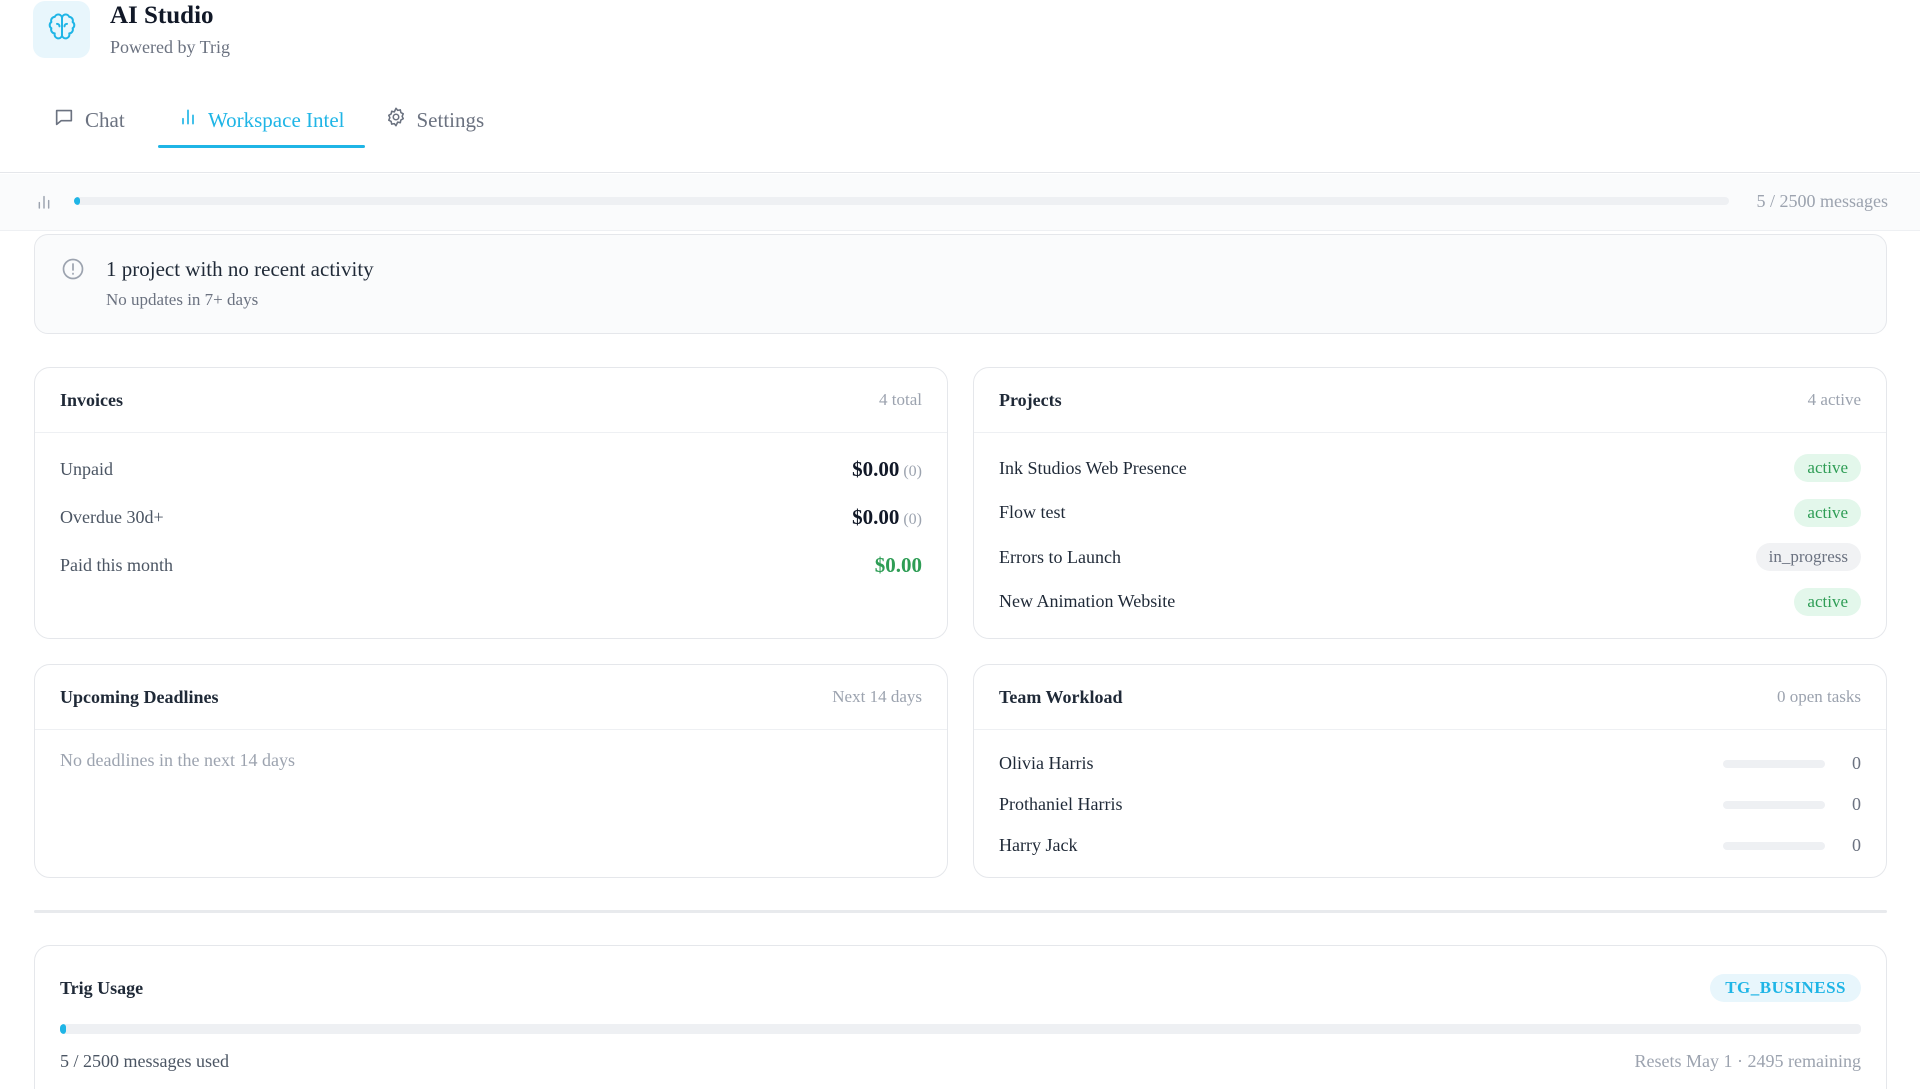 The image size is (1920, 1089). I want to click on project-row: Errors to Launch in_progress, so click(1430, 557).